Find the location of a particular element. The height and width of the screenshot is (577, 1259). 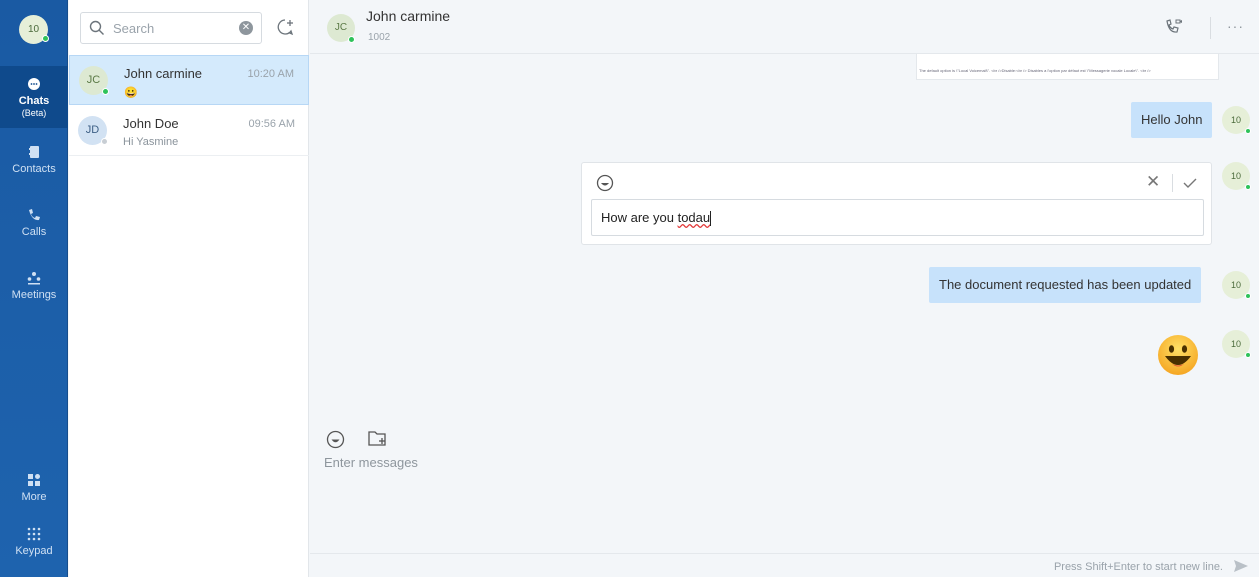

conversation-time: 10:20 AM is located at coordinates (270, 74).